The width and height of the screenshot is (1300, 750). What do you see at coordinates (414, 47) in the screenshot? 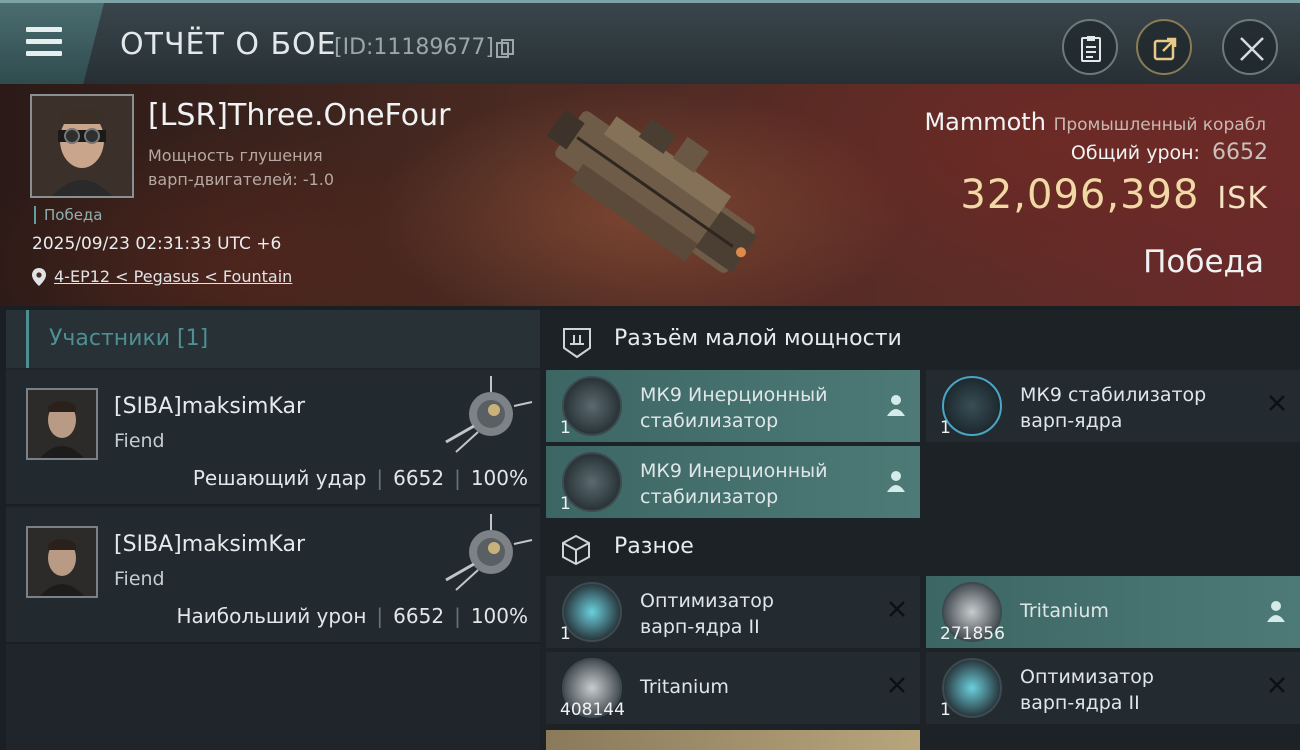
I see `report-id: [ID:11189677]` at bounding box center [414, 47].